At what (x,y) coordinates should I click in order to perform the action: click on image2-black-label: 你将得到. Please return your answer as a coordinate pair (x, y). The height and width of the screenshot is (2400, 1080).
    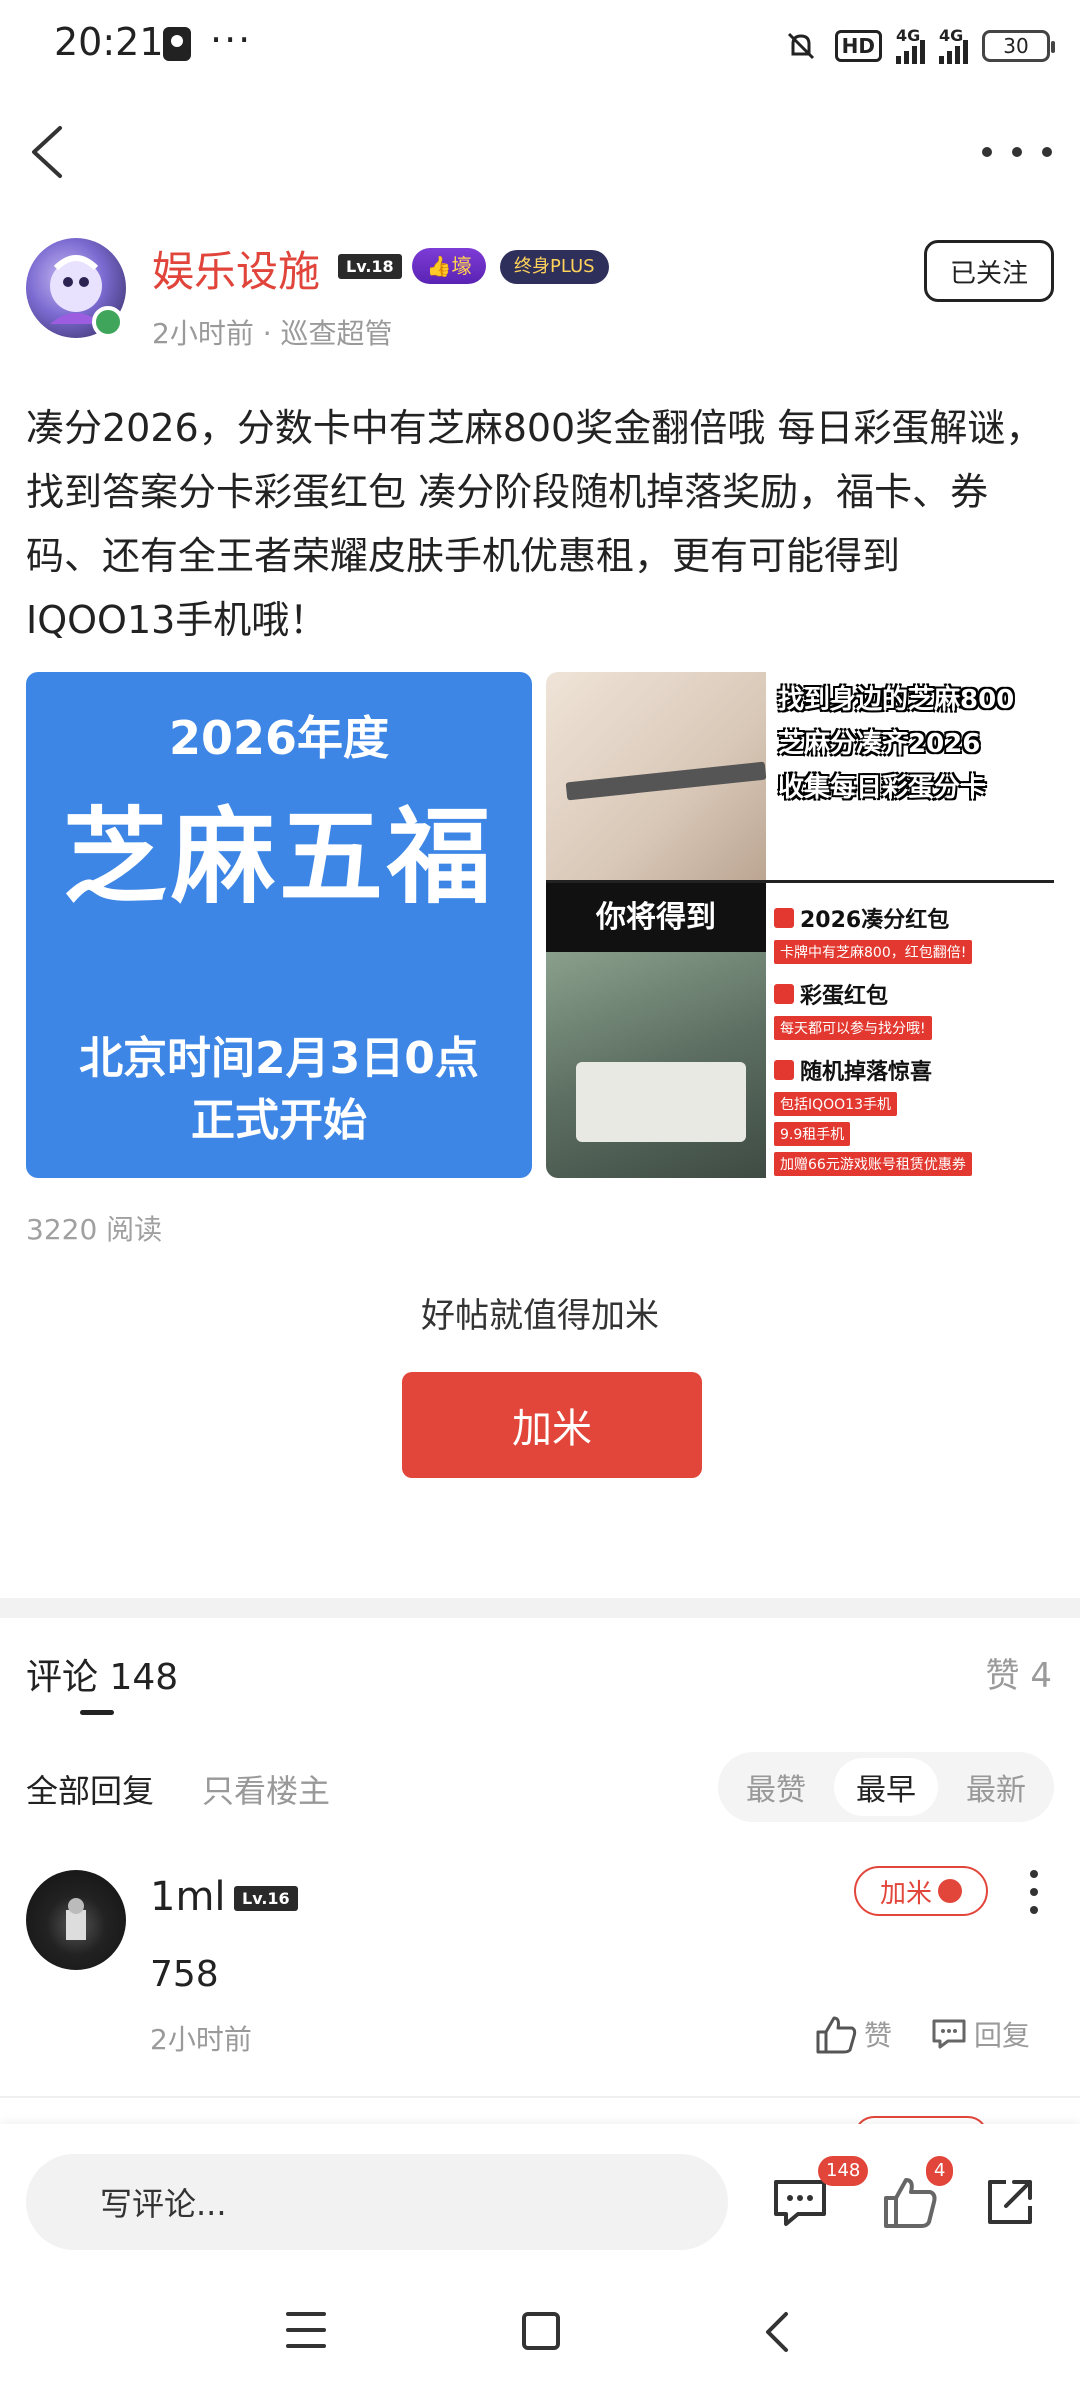
    Looking at the image, I should click on (656, 918).